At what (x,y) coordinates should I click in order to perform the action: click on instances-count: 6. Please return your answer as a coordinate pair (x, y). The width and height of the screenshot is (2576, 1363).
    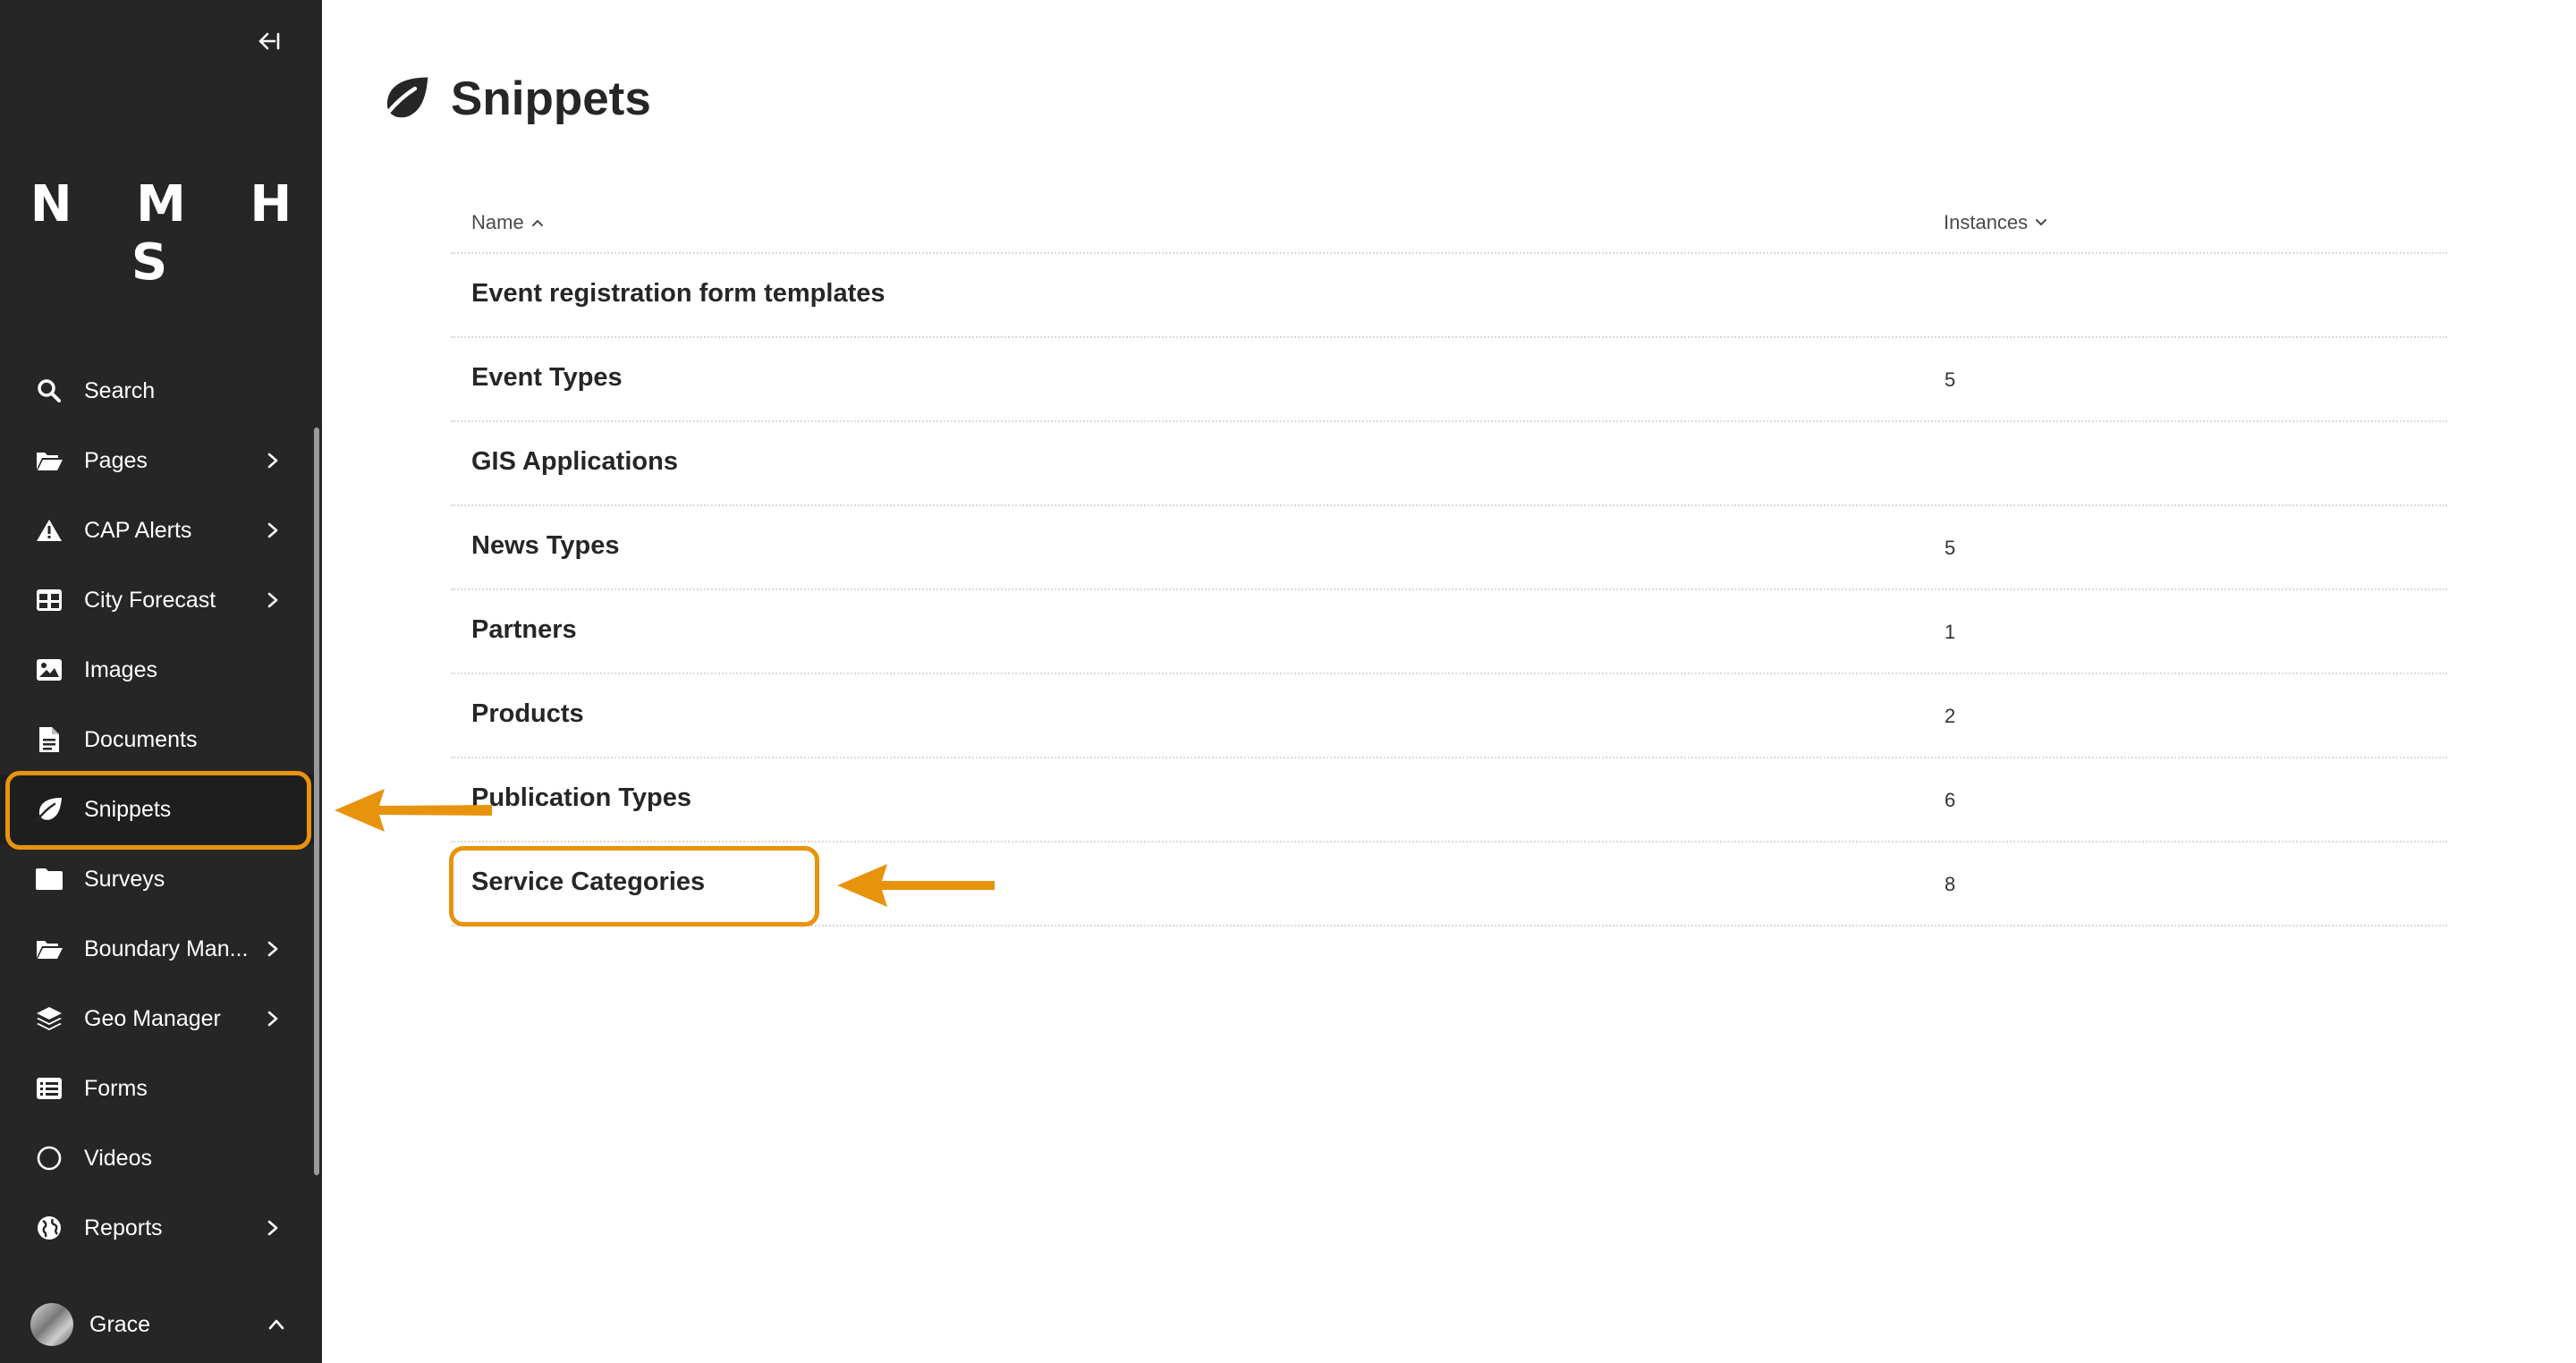
    Looking at the image, I should click on (1950, 800).